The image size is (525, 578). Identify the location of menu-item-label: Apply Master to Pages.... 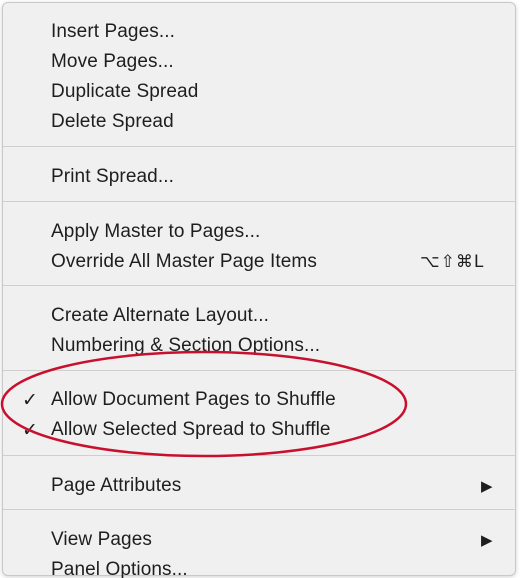
(156, 231).